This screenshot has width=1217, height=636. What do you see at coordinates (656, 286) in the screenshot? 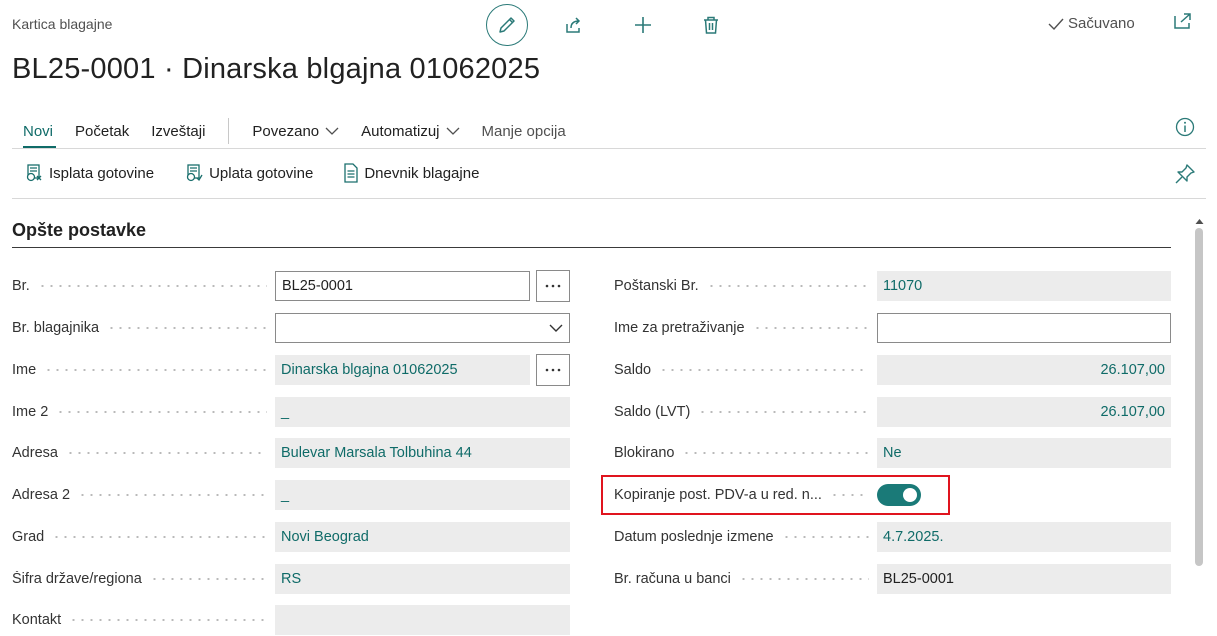
I see `field-label-text: Poštanski Br.` at bounding box center [656, 286].